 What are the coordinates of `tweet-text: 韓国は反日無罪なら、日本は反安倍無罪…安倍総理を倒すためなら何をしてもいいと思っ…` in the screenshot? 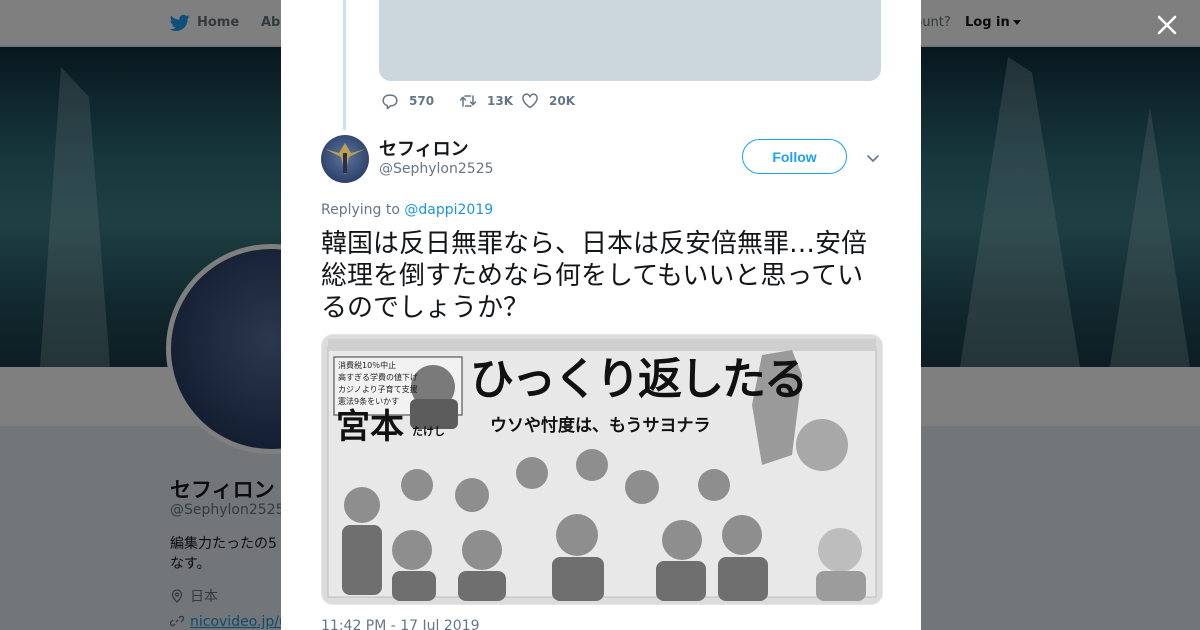 It's located at (594, 276).